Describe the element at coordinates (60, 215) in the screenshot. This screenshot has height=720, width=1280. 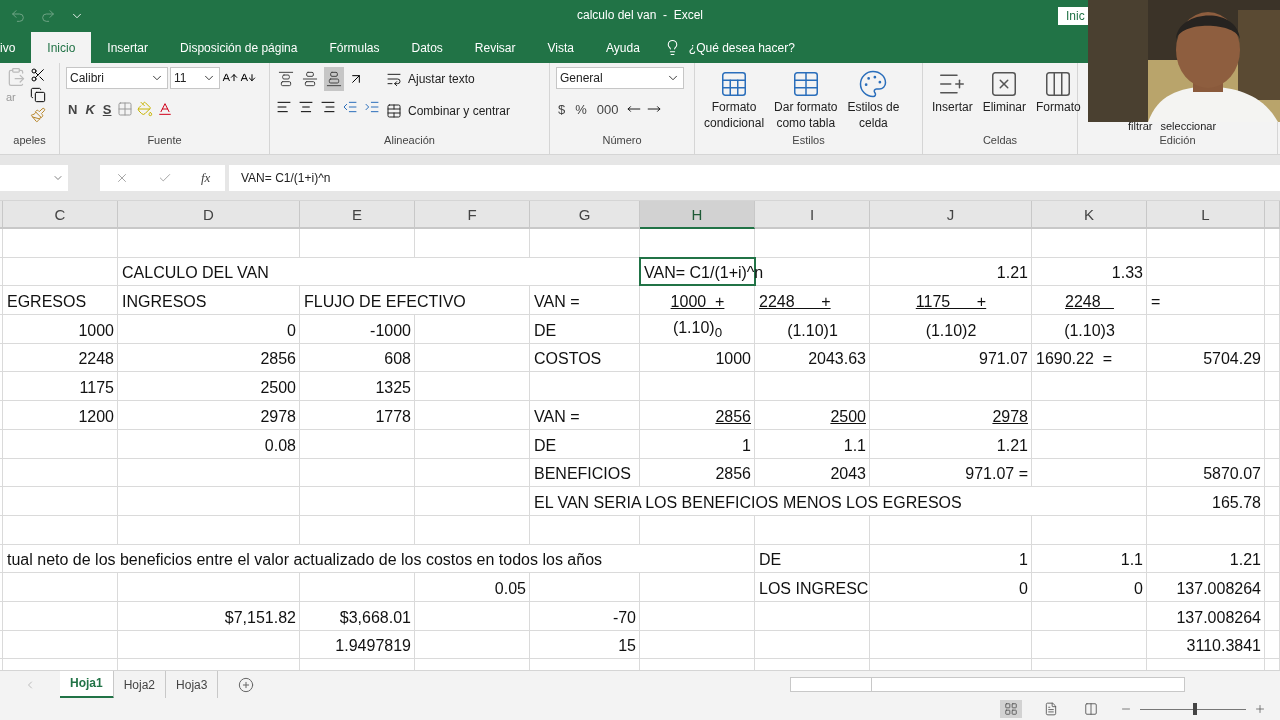
I see `column-header: C` at that location.